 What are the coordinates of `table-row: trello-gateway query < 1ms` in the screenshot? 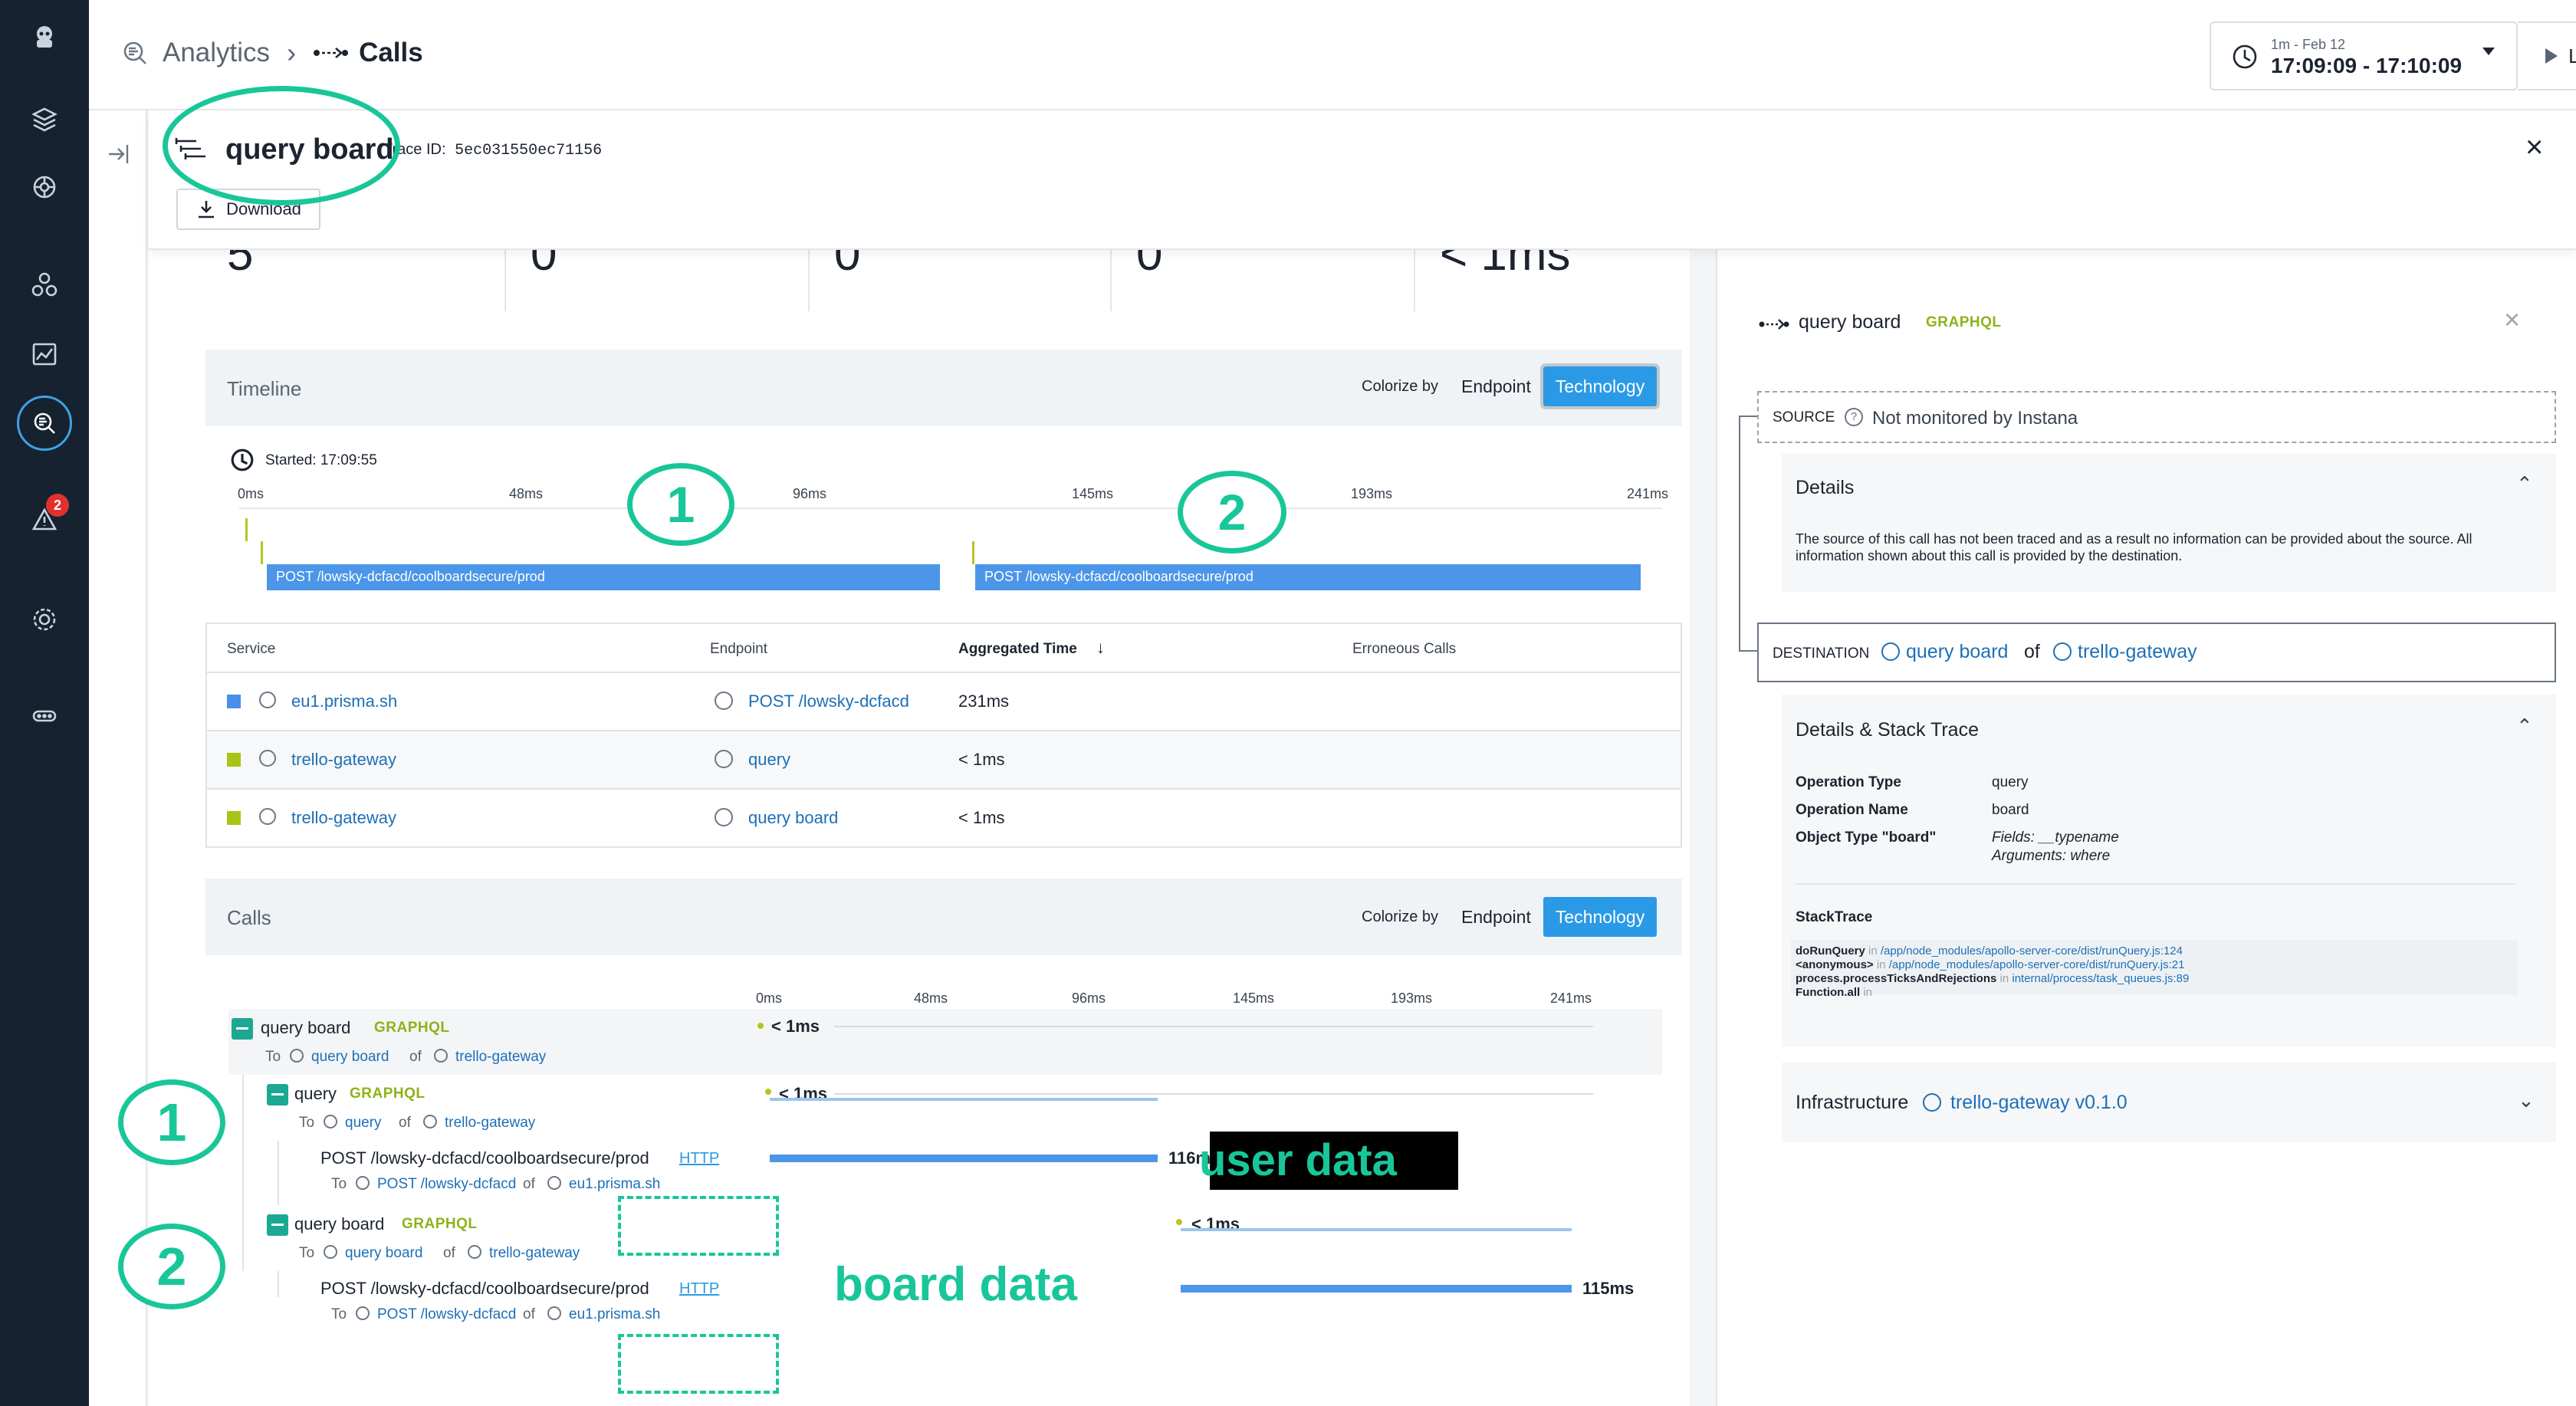 It's located at (944, 760).